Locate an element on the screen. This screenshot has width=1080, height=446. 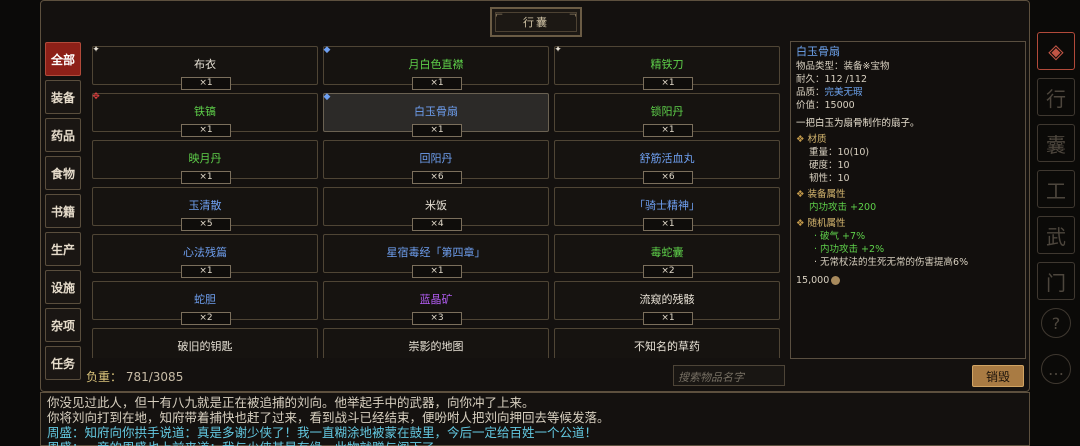
item-slot: 锁阳丹 ×1 is located at coordinates (667, 115).